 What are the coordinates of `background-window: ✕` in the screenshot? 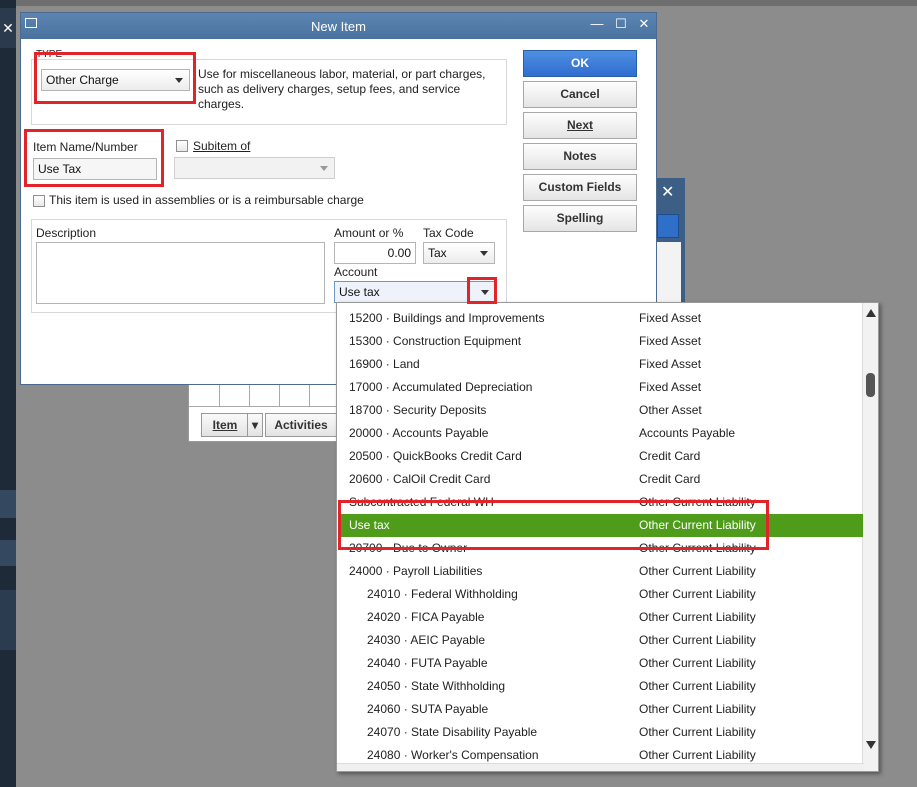 It's located at (670, 243).